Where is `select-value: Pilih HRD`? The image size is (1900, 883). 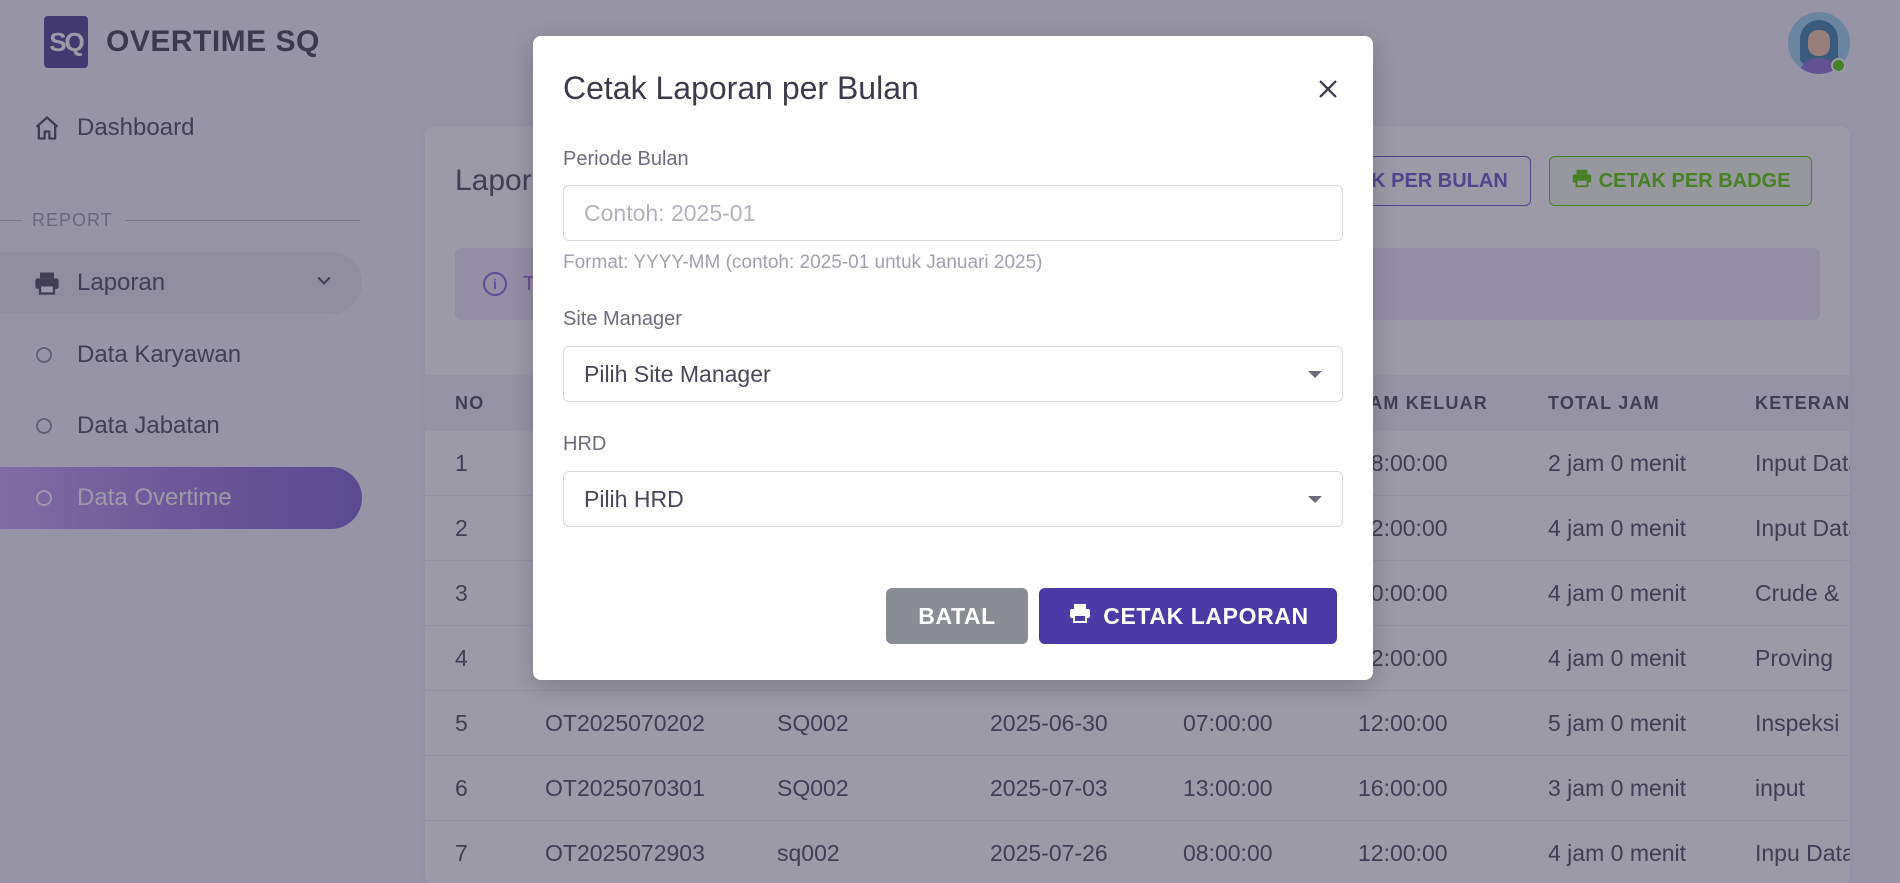
select-value: Pilih HRD is located at coordinates (634, 498).